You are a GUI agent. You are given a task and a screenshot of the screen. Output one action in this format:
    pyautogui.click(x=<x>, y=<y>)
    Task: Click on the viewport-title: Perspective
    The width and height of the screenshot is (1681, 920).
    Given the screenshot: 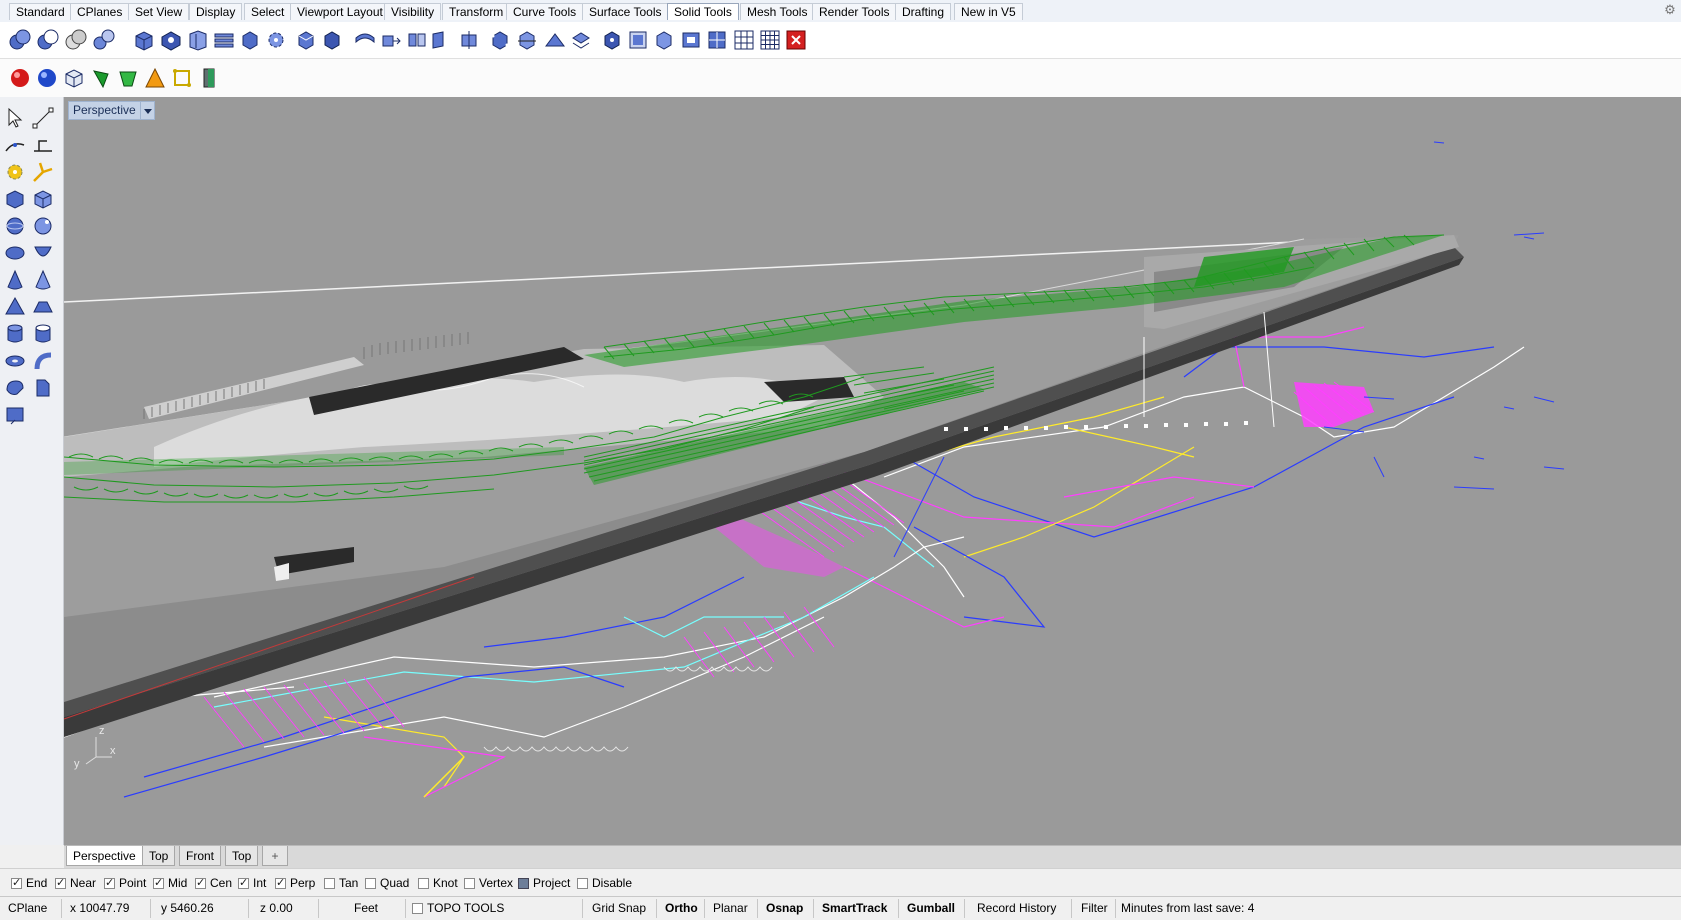 What is the action you would take?
    pyautogui.click(x=104, y=110)
    